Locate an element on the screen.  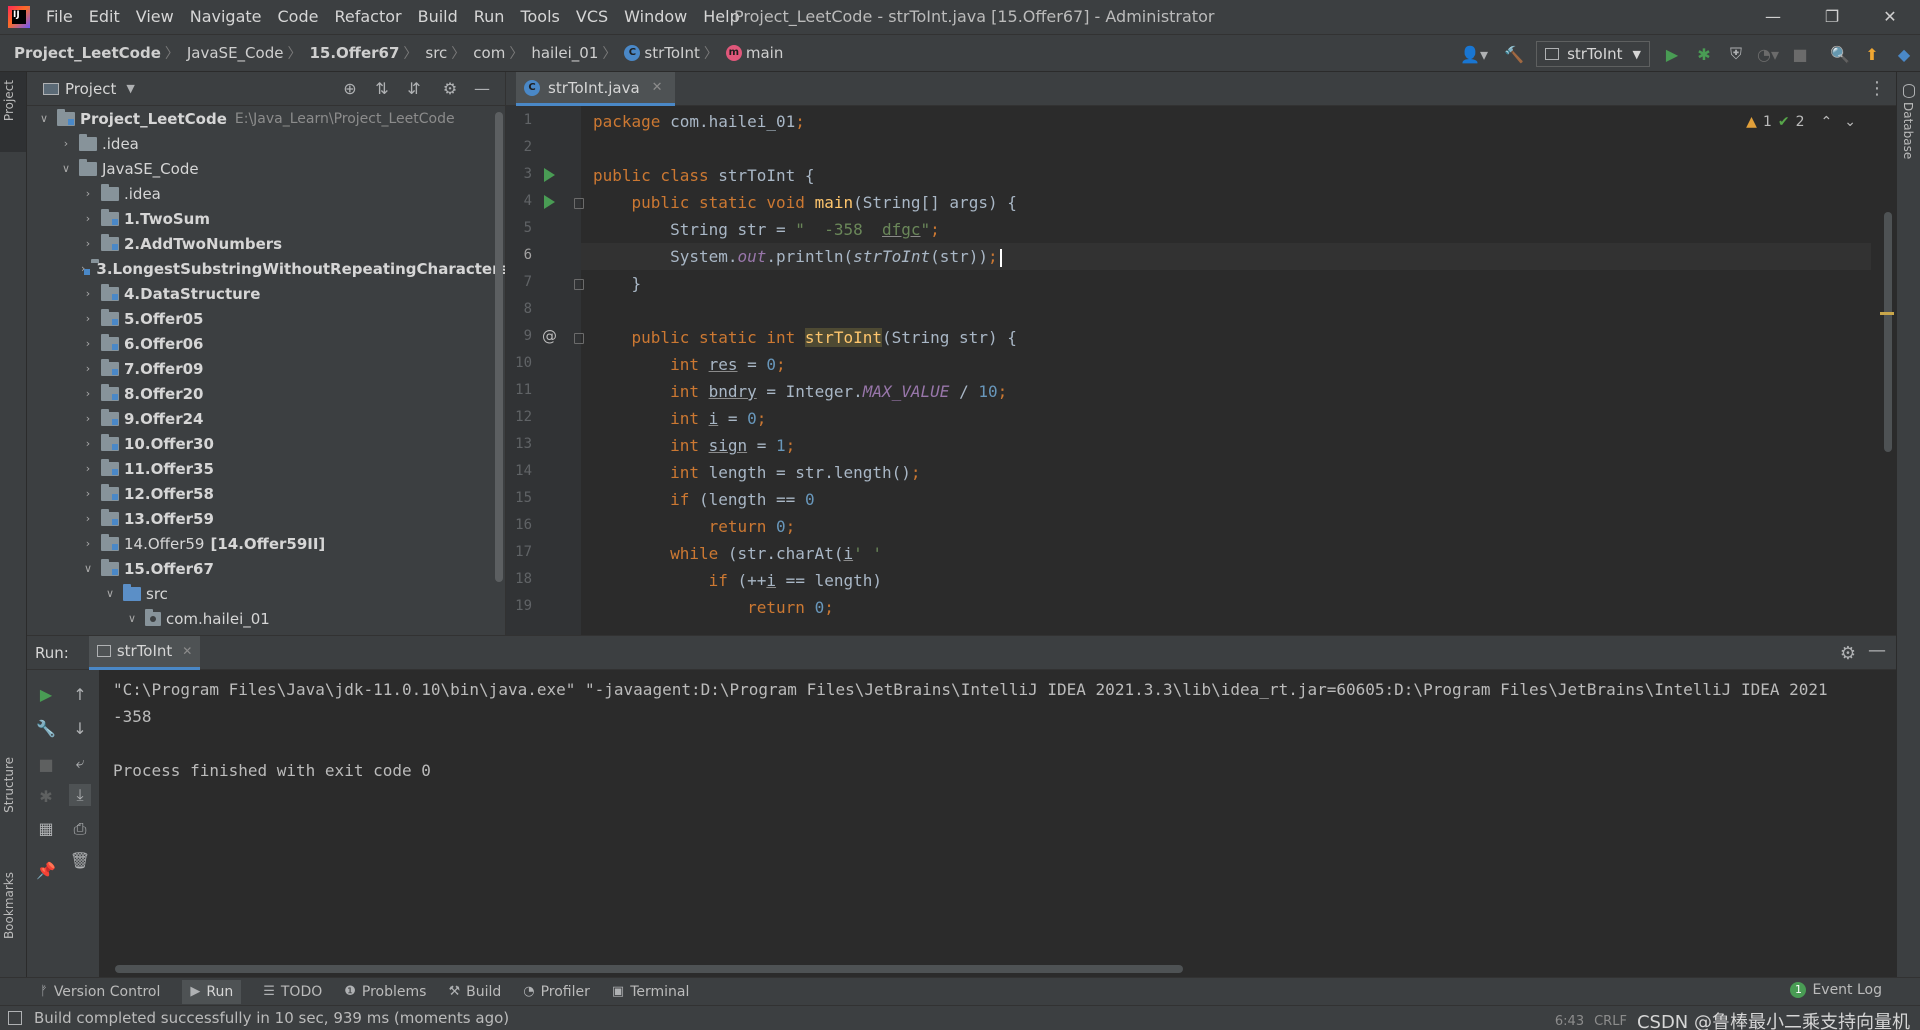
menu-code: Code is located at coordinates (298, 17).